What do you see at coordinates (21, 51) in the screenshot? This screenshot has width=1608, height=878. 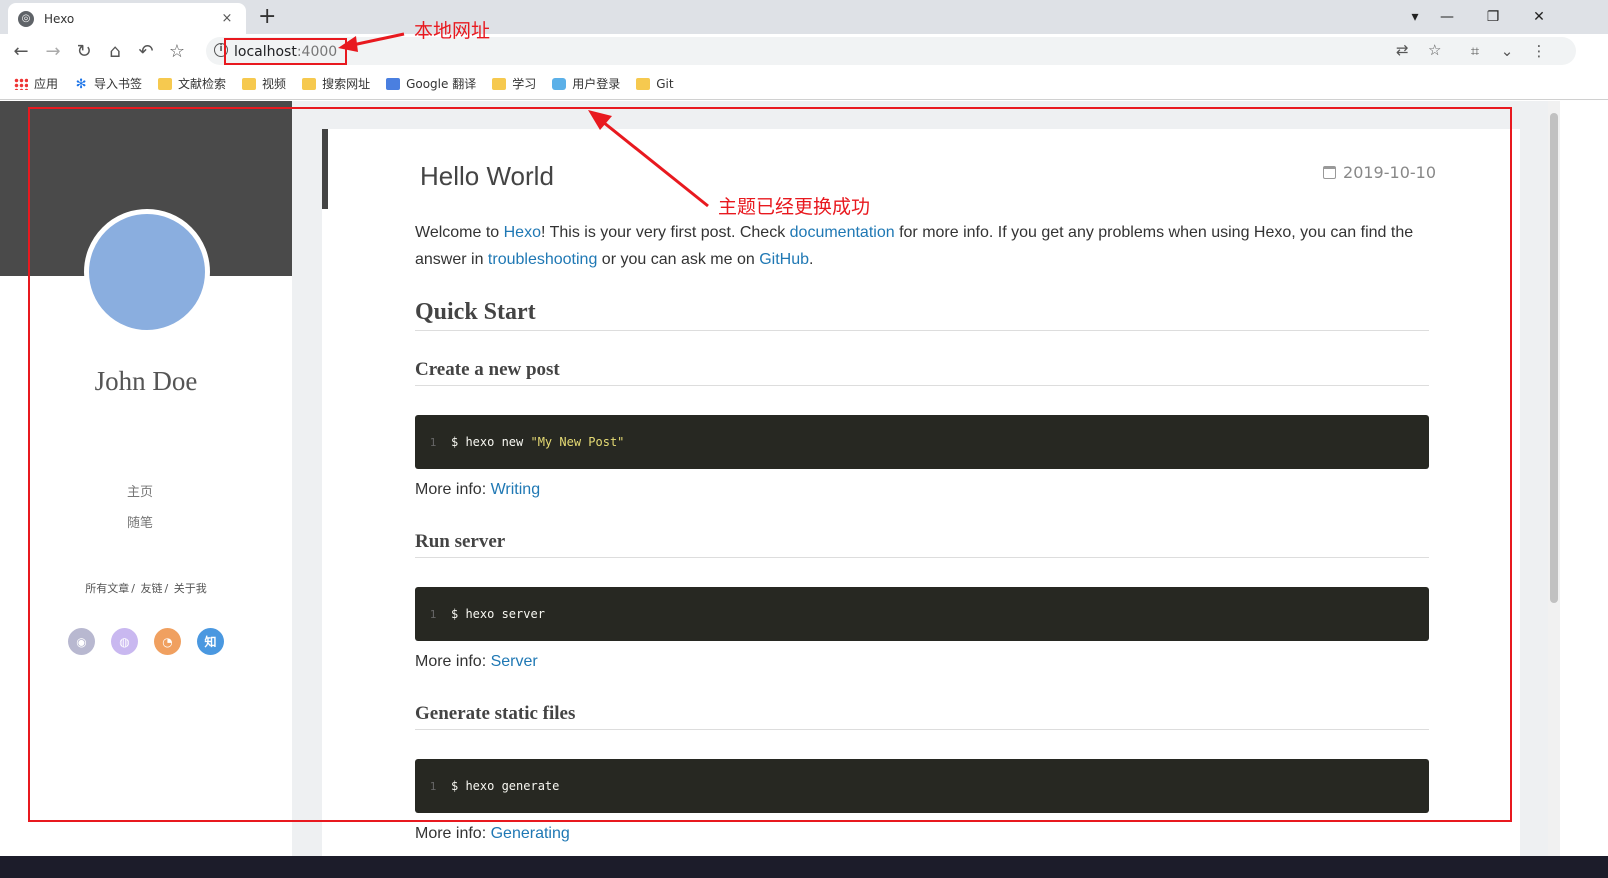 I see `back-icon: ←` at bounding box center [21, 51].